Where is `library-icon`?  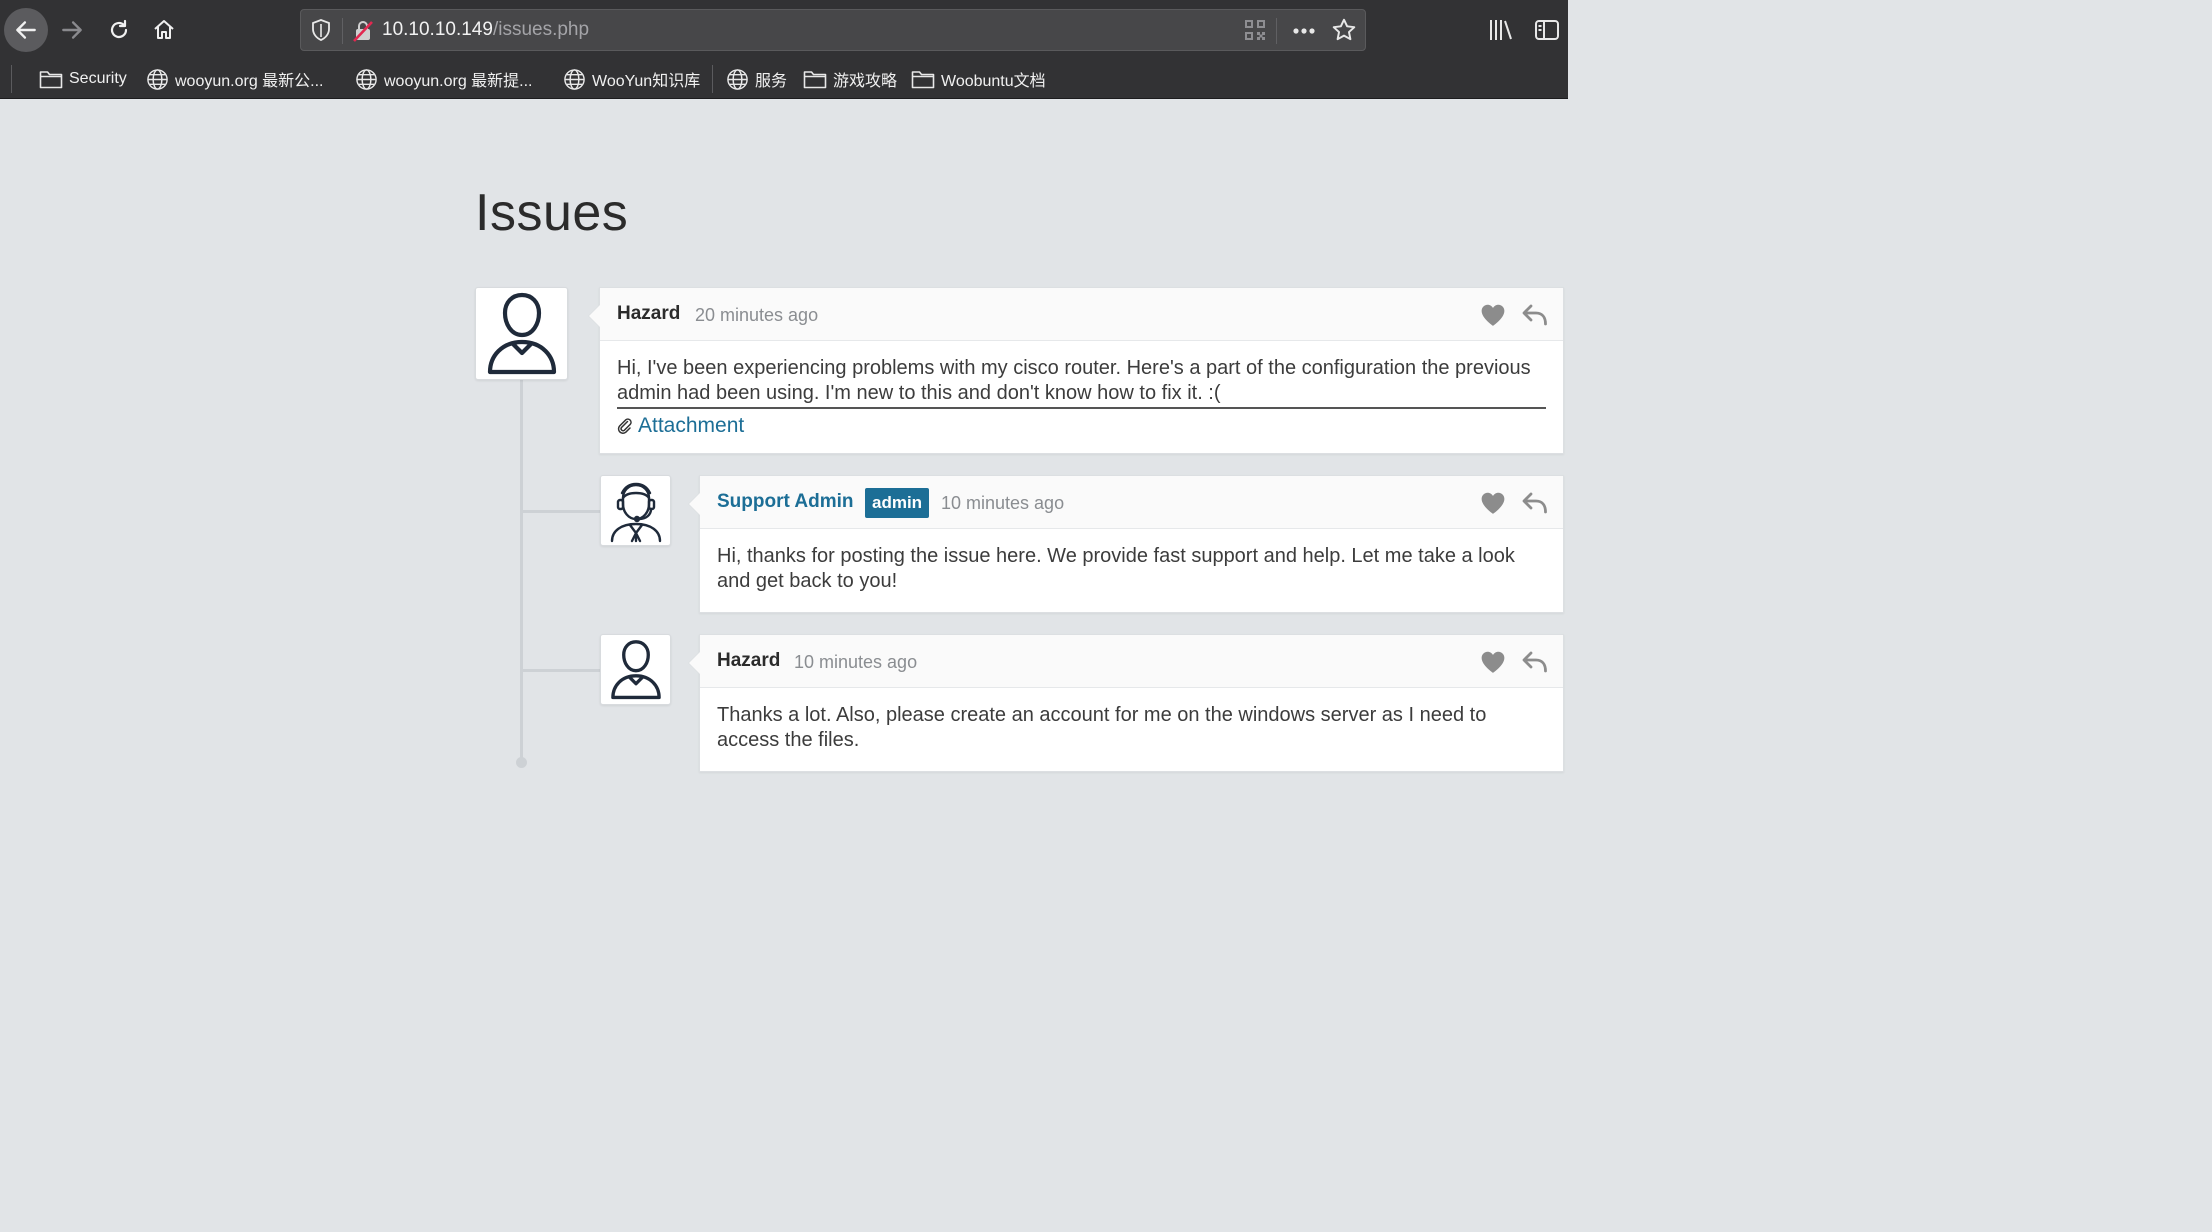 library-icon is located at coordinates (1501, 32).